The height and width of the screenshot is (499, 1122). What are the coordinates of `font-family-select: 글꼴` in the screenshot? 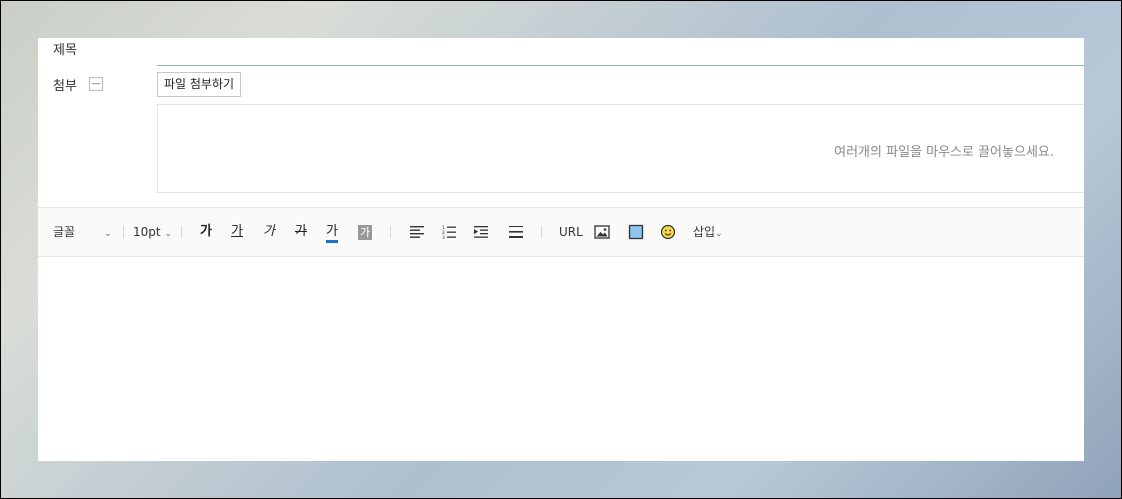 It's located at (64, 232).